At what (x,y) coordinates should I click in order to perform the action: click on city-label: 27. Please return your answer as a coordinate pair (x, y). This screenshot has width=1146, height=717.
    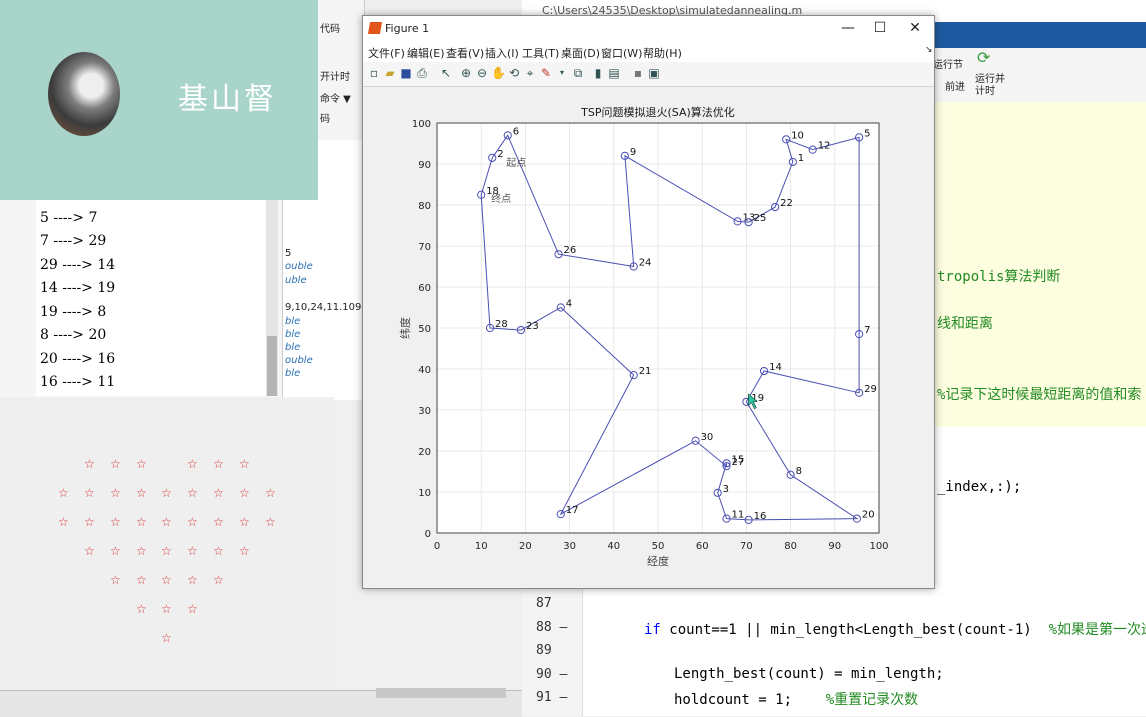
    Looking at the image, I should click on (738, 462).